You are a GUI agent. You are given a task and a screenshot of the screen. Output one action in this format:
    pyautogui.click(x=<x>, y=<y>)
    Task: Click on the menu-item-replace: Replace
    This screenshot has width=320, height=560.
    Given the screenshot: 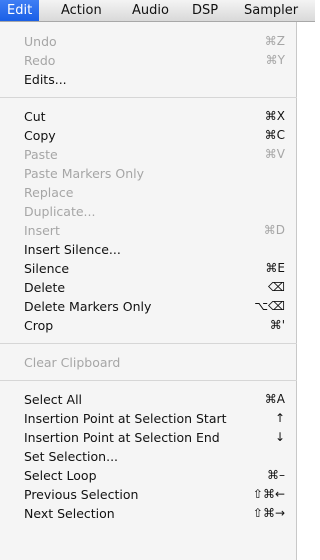 What is the action you would take?
    pyautogui.click(x=148, y=192)
    